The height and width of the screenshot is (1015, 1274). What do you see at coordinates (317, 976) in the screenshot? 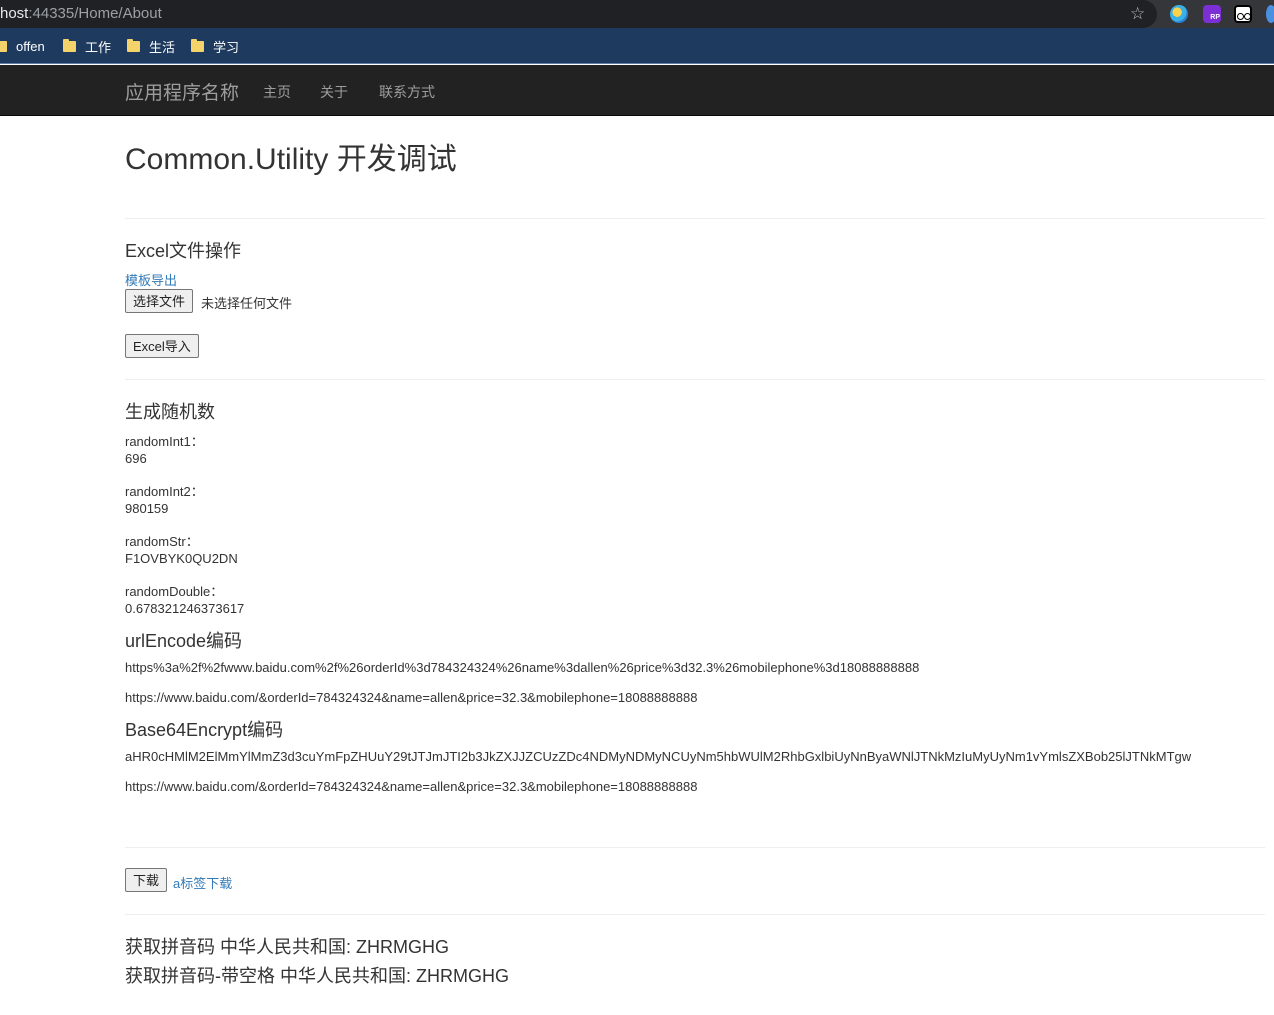
I see `pinyin-spaced-line: 获取拼音码-带空格 中华人民共和国: ZHRMGHG` at bounding box center [317, 976].